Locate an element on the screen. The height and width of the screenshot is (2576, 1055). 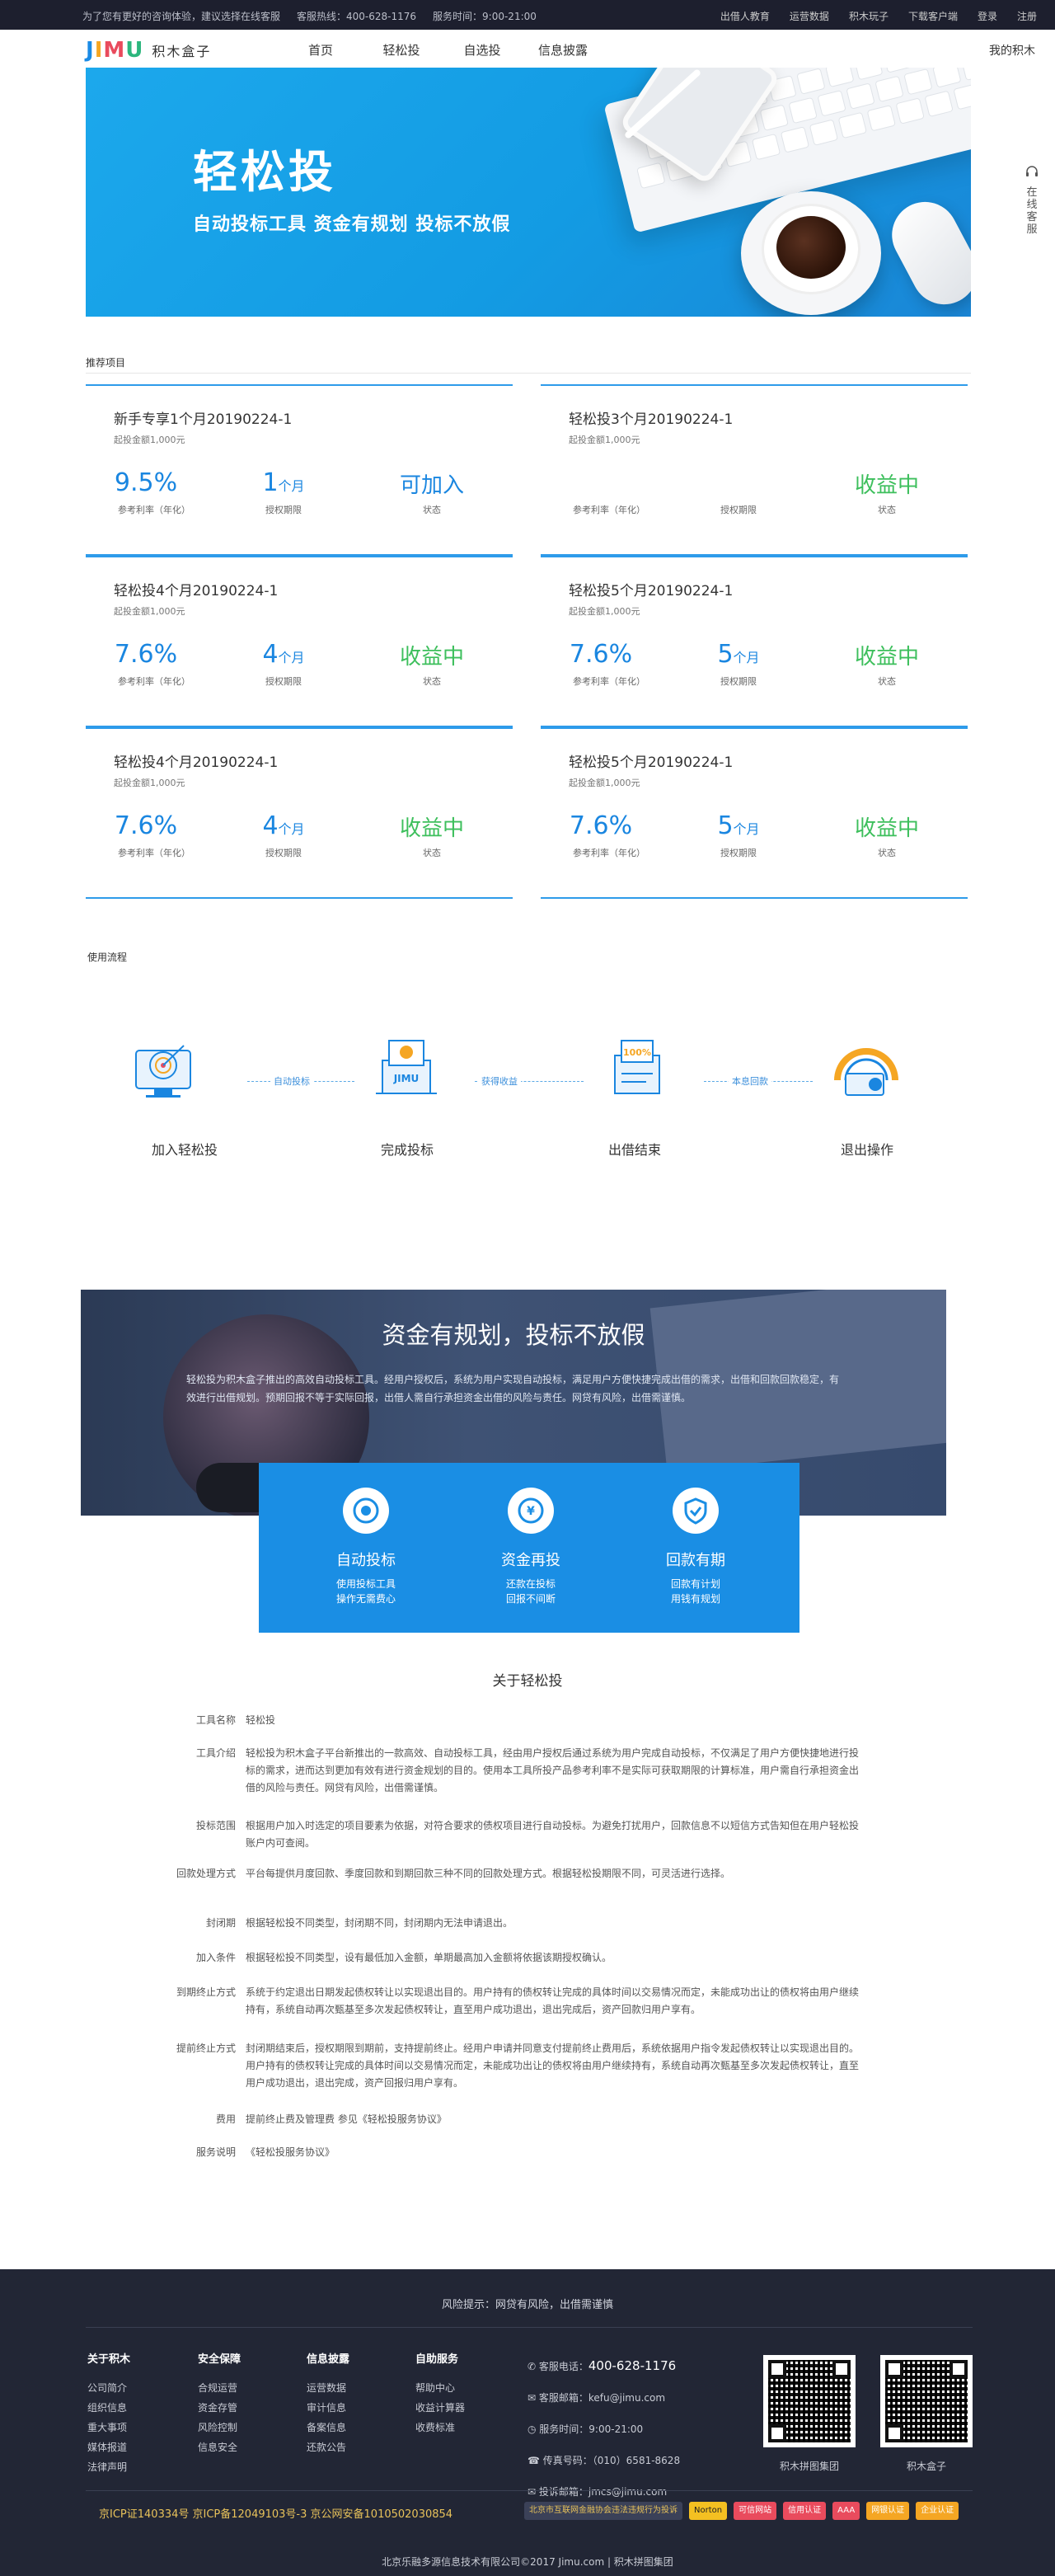
footer-link: 法律声明 is located at coordinates (109, 2467).